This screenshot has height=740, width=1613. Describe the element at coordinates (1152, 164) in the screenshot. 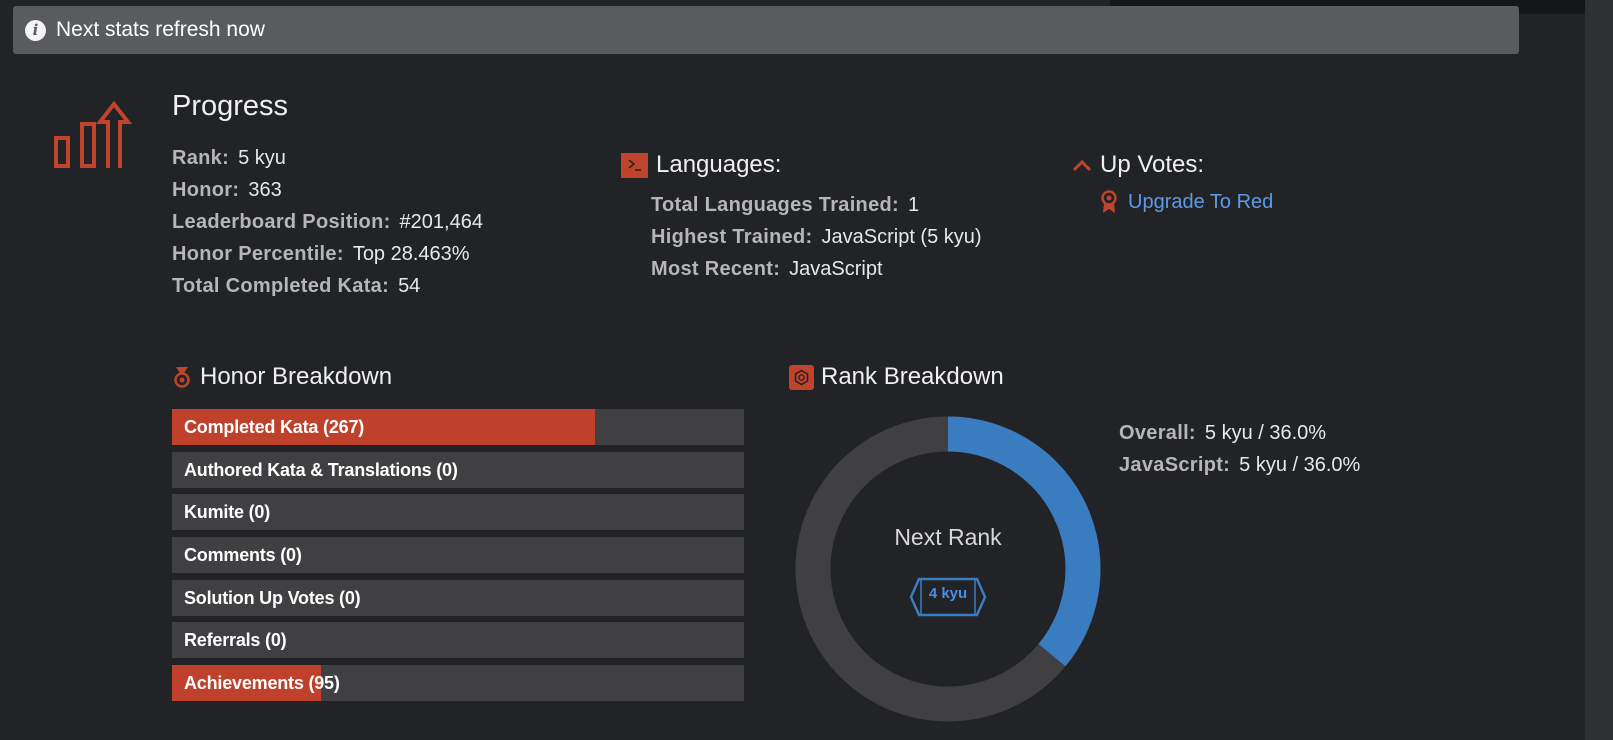

I see `upvotes-title: Up Votes:` at that location.